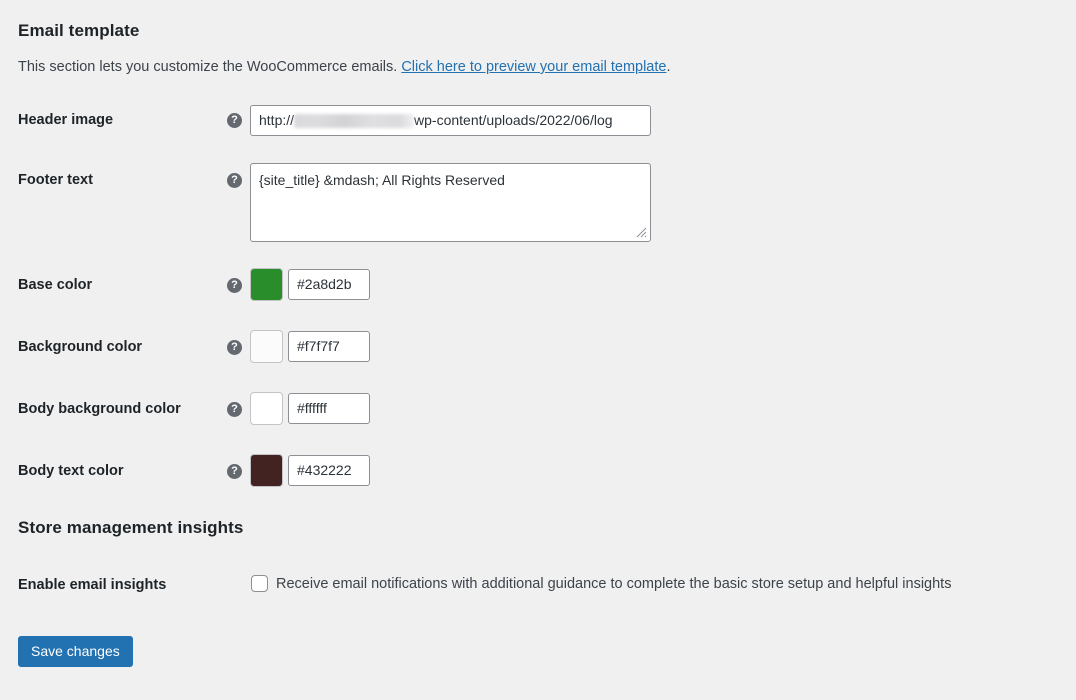 The image size is (1076, 700). What do you see at coordinates (71, 471) in the screenshot?
I see `body-text-color-label: Body text color` at bounding box center [71, 471].